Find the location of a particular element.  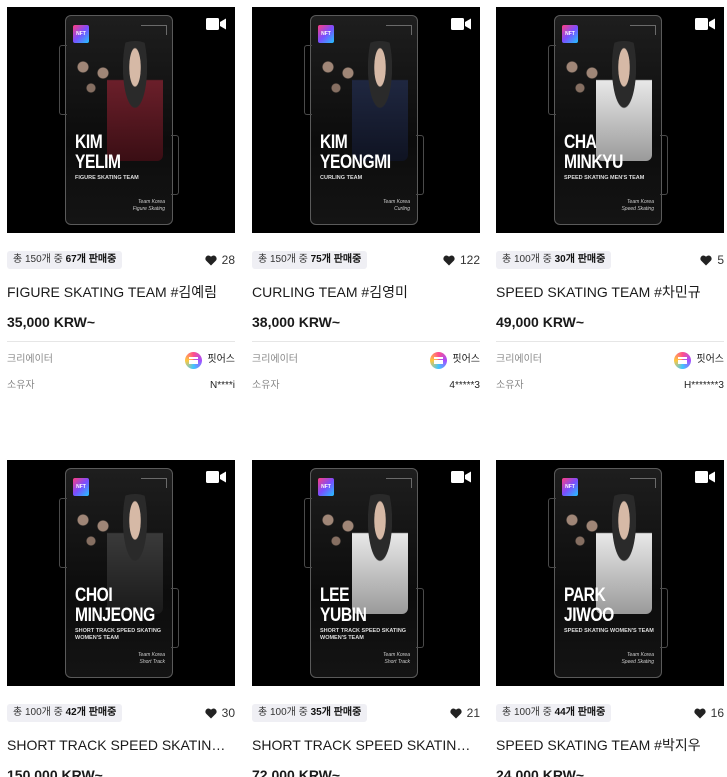

artwork-name-line2: YUBIN is located at coordinates (343, 615).